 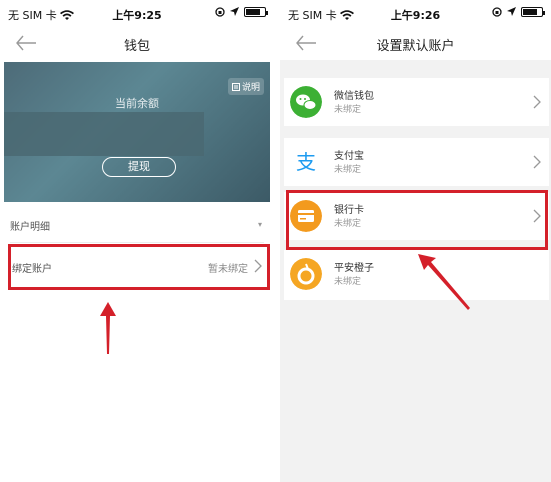 What do you see at coordinates (306, 102) in the screenshot?
I see `wechat-icon` at bounding box center [306, 102].